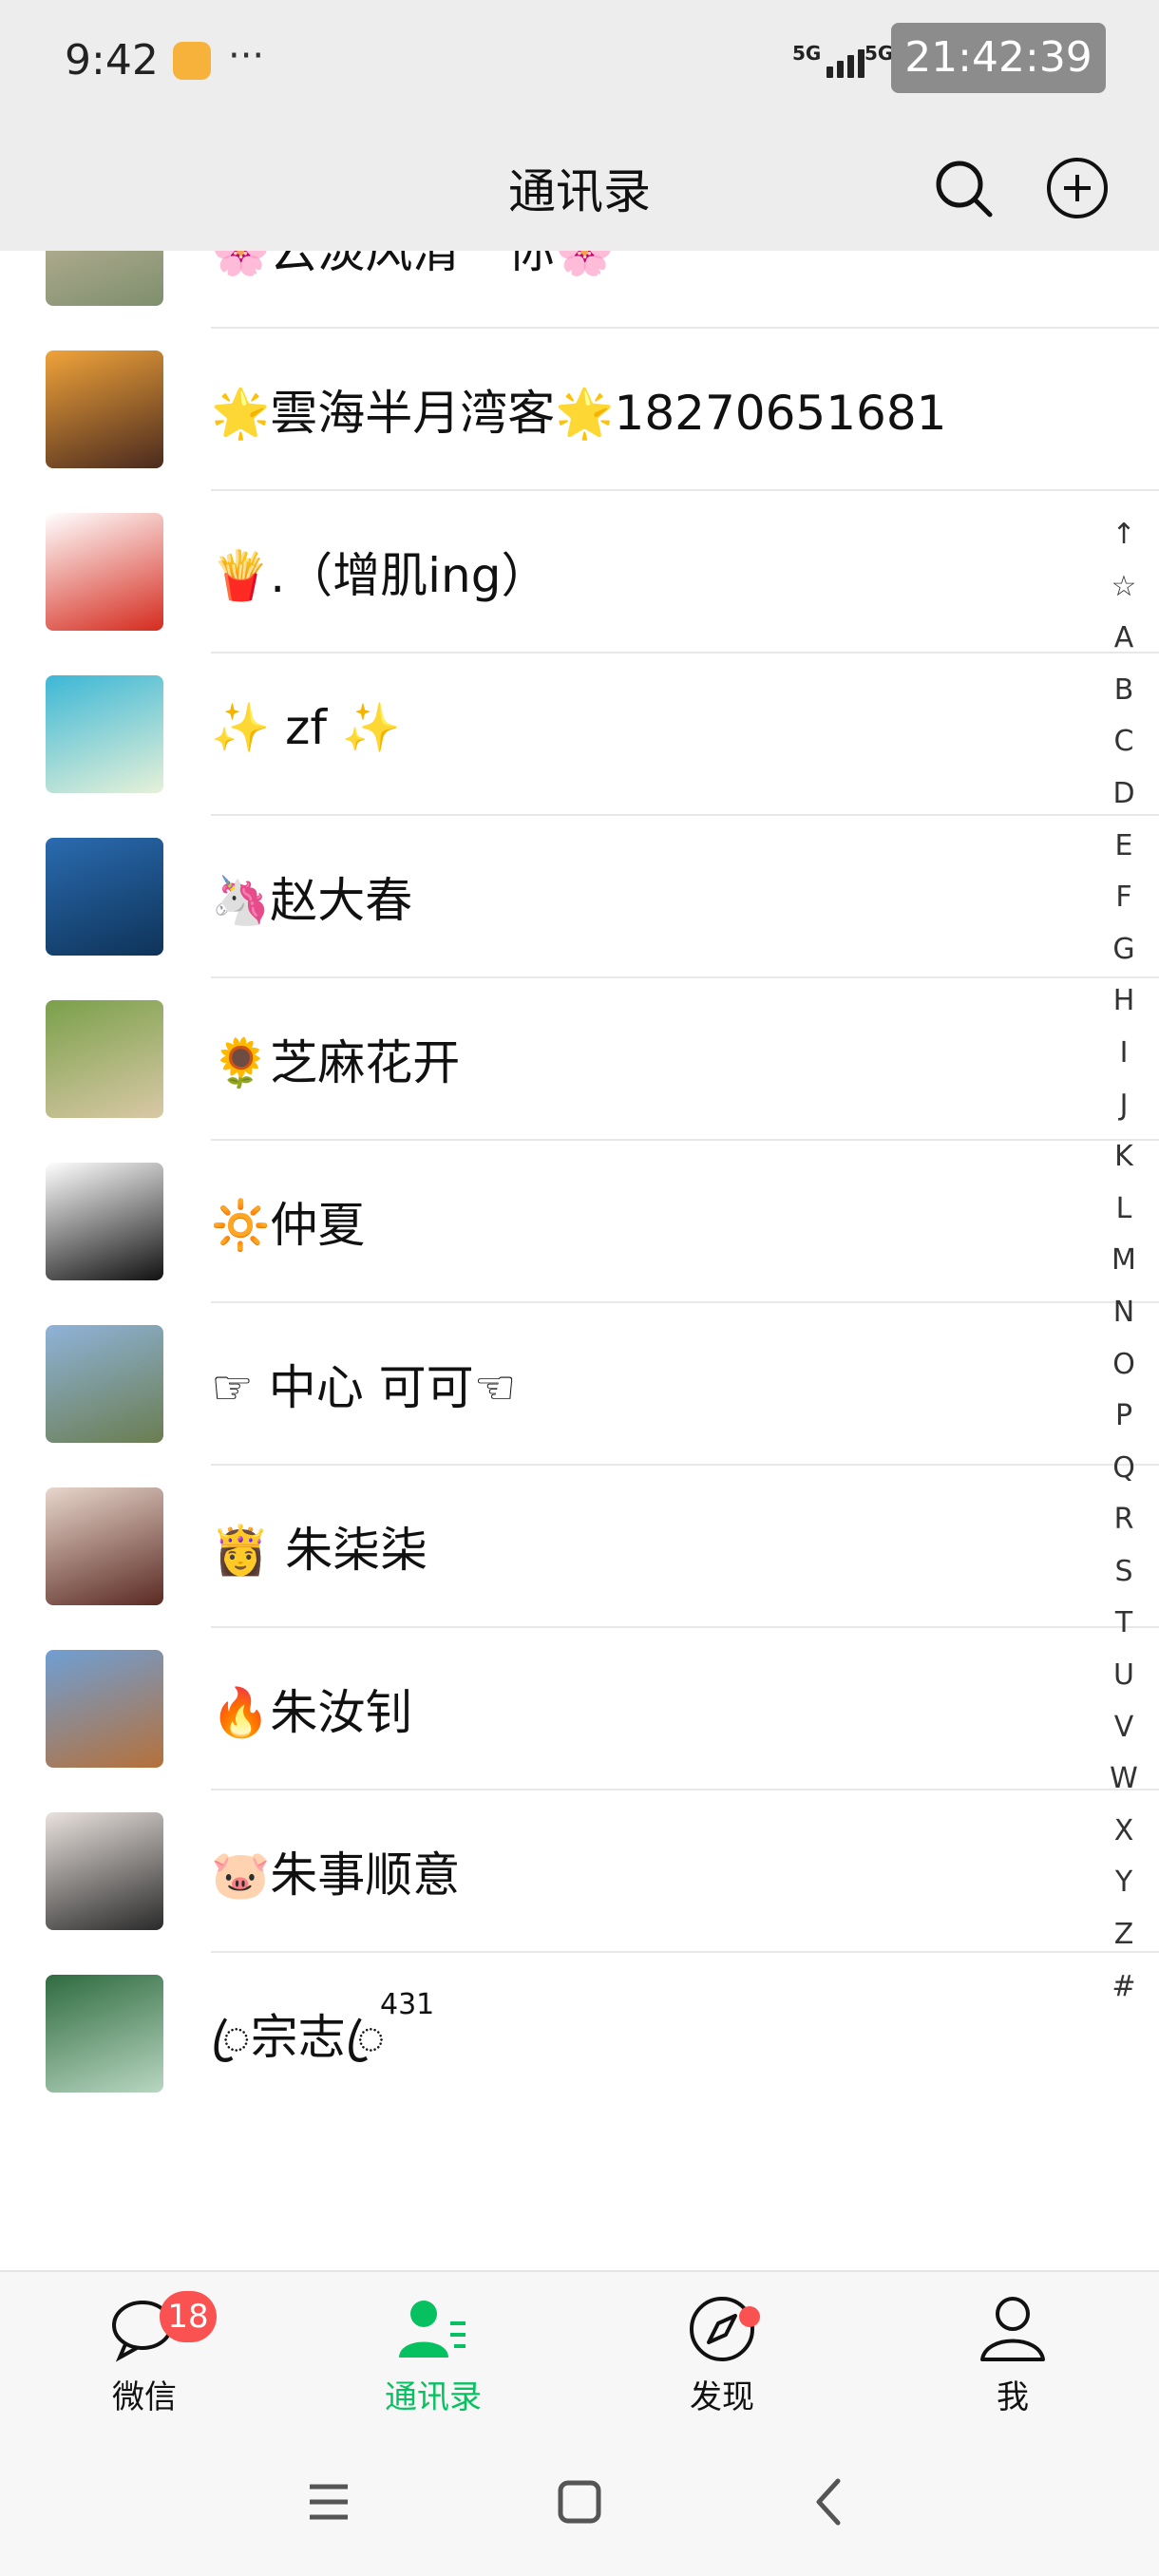 The image size is (1159, 2576). I want to click on contact-row: ꦿ宗志ꦿ 431, so click(579, 2029).